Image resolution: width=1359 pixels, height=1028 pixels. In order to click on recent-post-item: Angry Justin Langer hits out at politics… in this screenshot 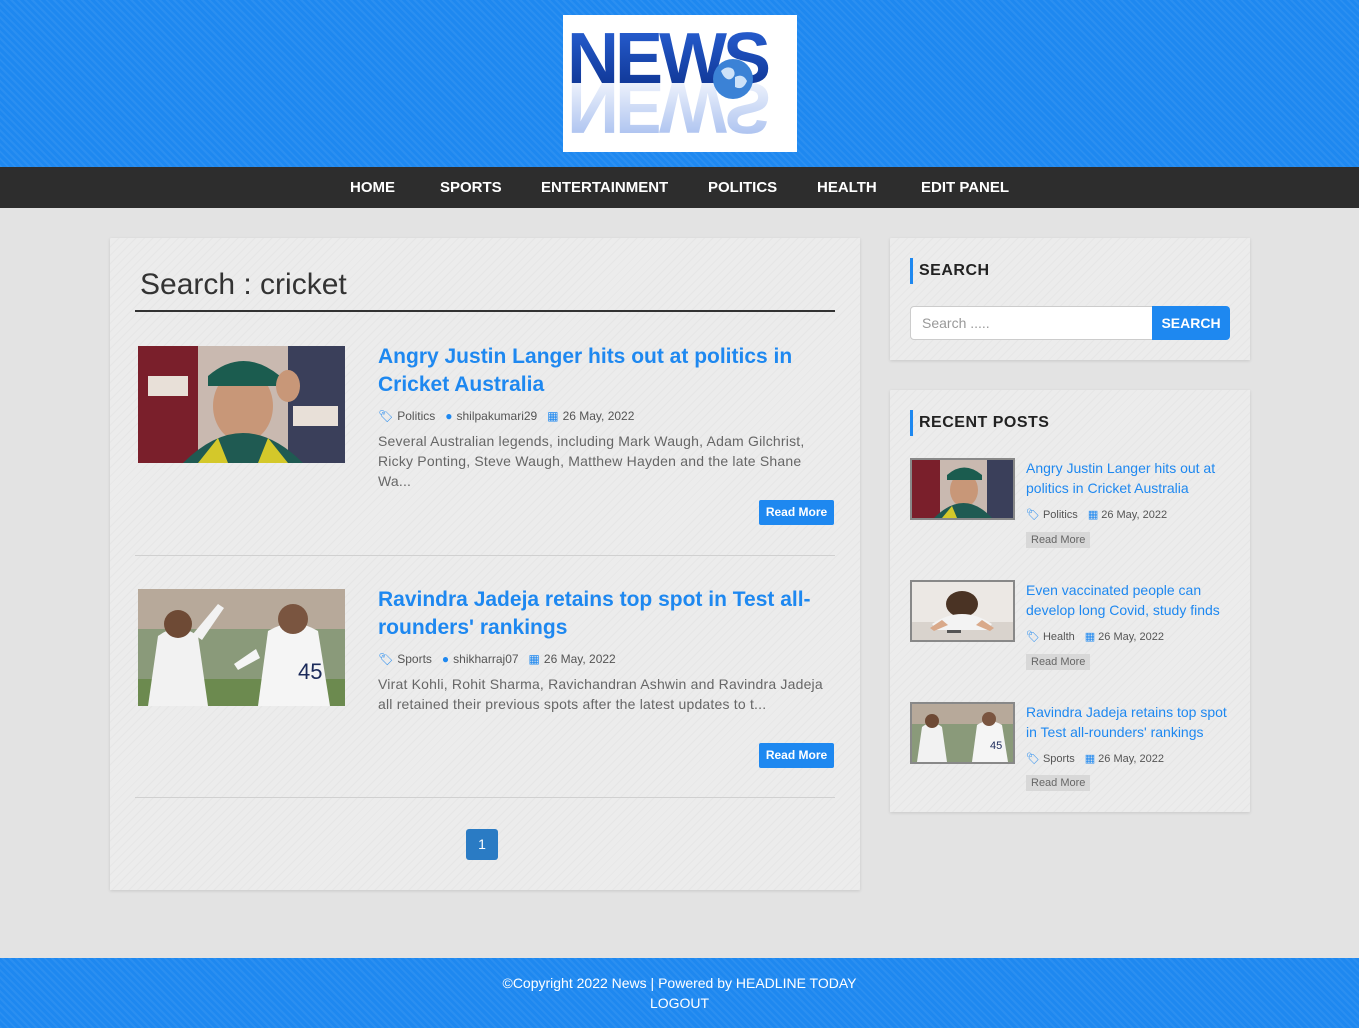, I will do `click(1075, 513)`.